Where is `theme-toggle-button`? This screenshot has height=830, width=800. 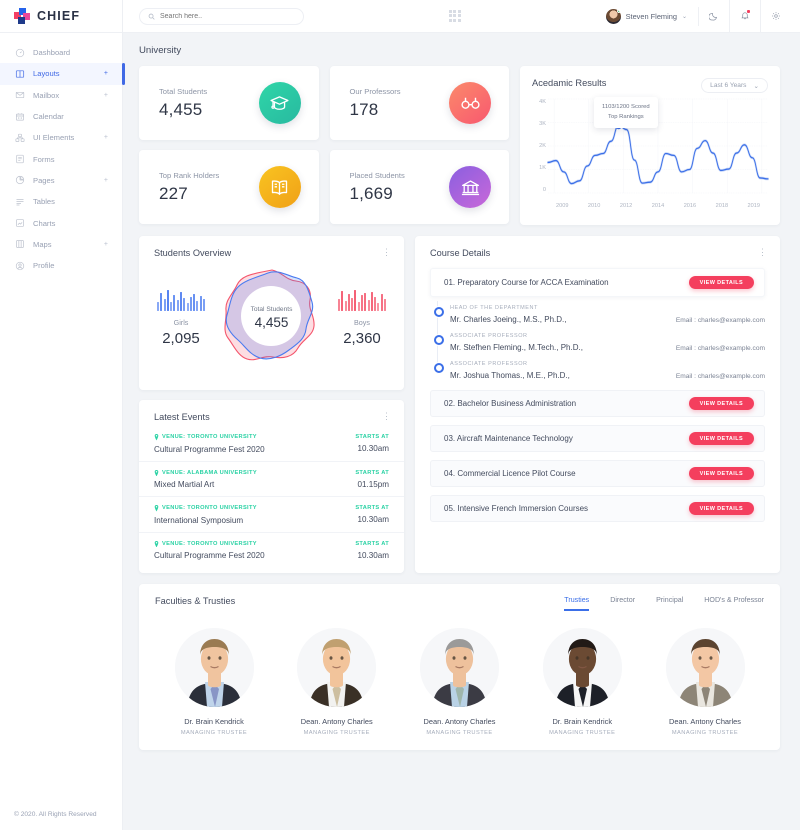 theme-toggle-button is located at coordinates (714, 16).